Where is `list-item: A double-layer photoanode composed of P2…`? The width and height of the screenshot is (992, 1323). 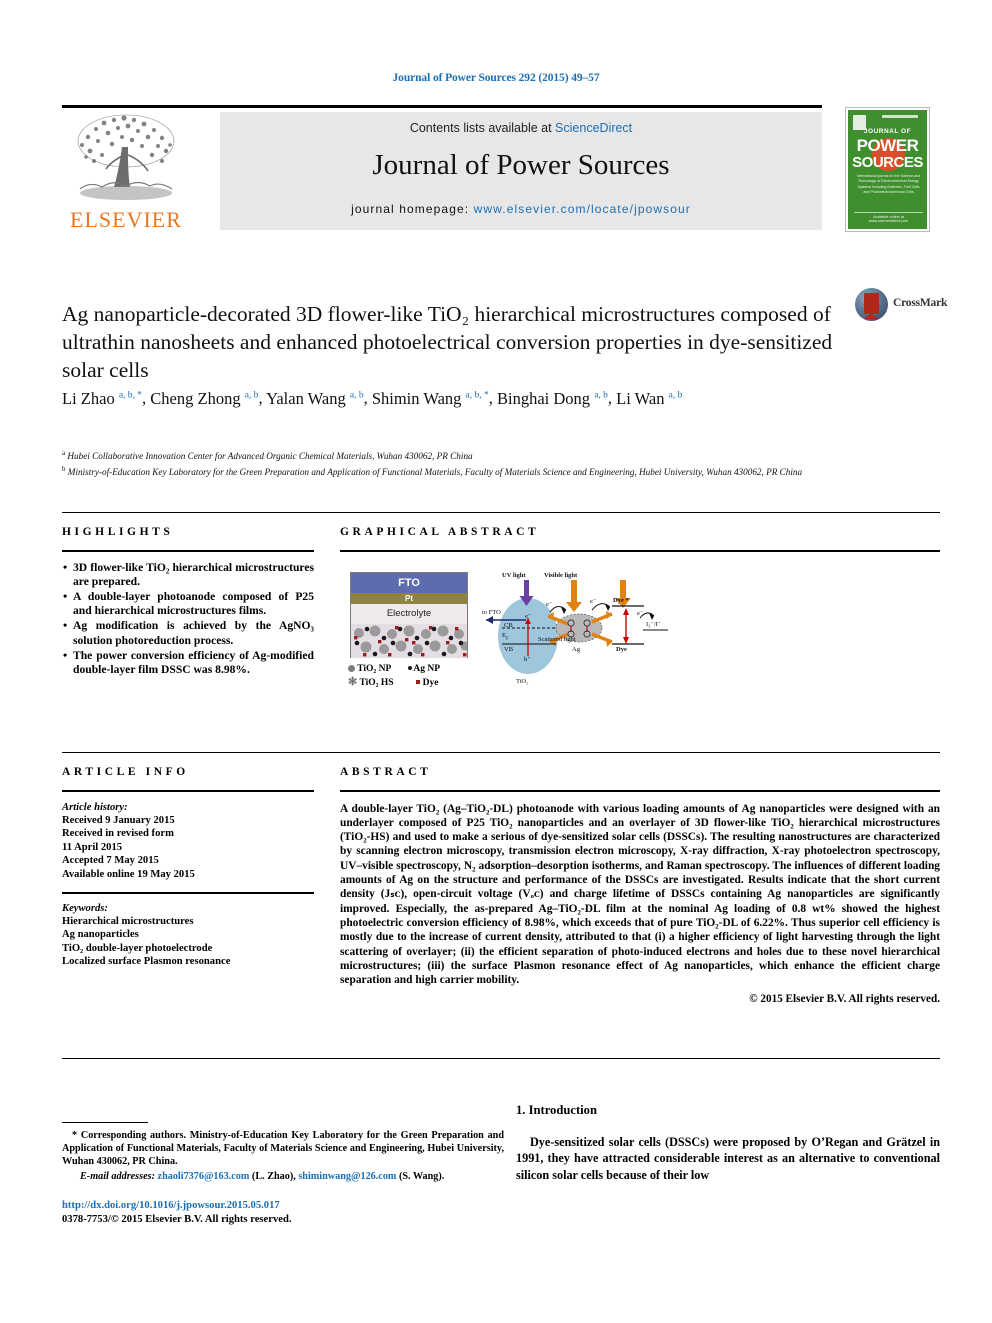 list-item: A double-layer photoanode composed of P2… is located at coordinates (188, 603).